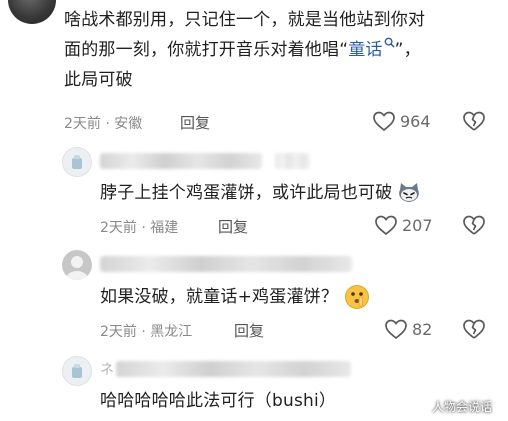  What do you see at coordinates (146, 332) in the screenshot?
I see `comment-meta: 2天前 · 黑龙江` at bounding box center [146, 332].